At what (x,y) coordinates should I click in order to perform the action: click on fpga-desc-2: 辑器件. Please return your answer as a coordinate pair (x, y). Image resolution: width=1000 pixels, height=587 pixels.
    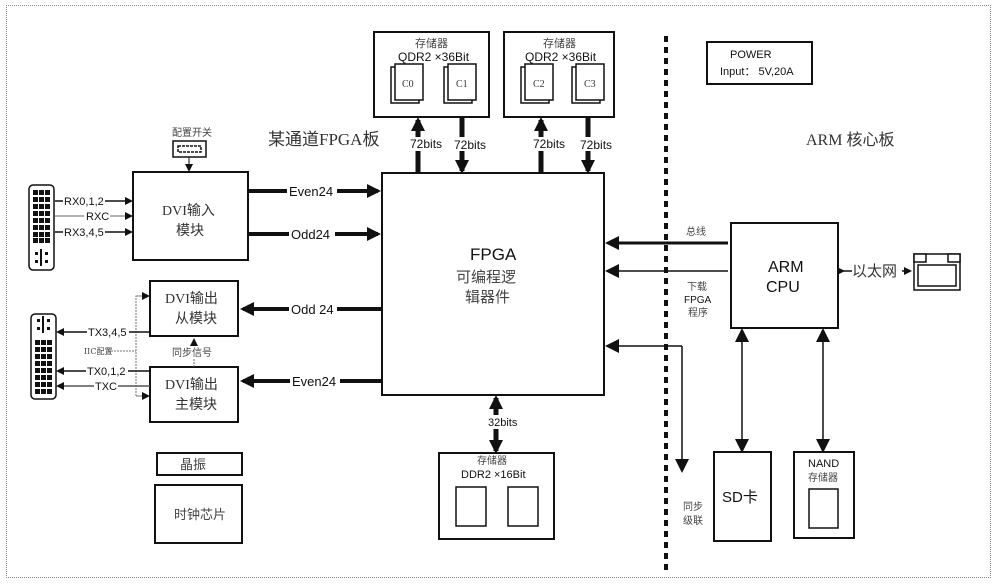
    Looking at the image, I should click on (487, 297).